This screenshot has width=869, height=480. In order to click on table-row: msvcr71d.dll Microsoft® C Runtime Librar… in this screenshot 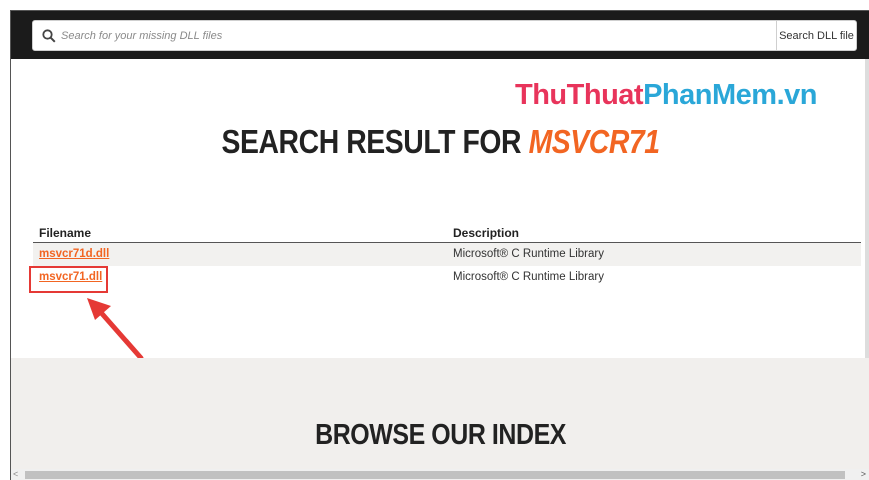, I will do `click(447, 254)`.